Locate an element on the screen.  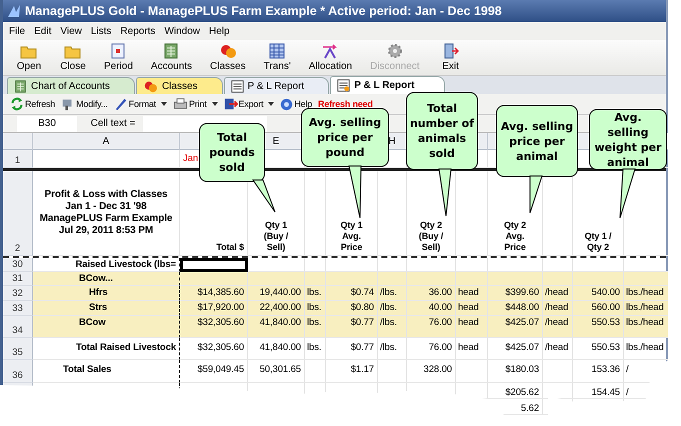
table-cell: $180.03 is located at coordinates (515, 371).